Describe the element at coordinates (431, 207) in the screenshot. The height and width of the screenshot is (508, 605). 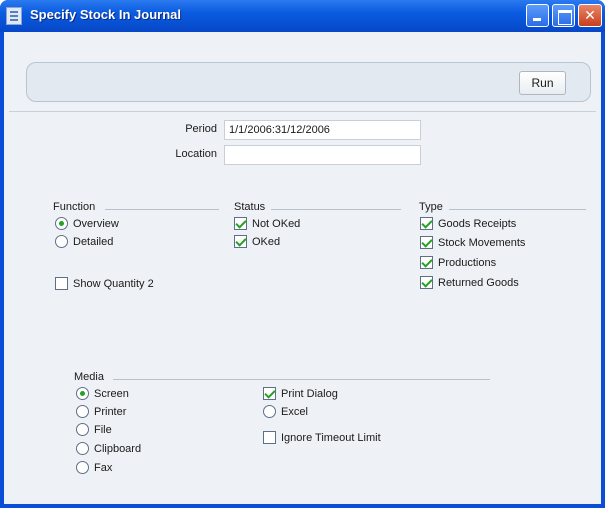
I see `type-group-title: Type` at that location.